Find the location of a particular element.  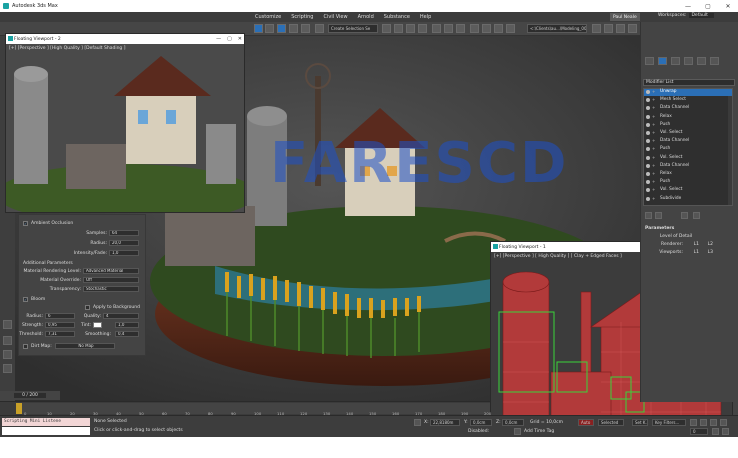

percent-snap-button is located at coordinates (293, 28).